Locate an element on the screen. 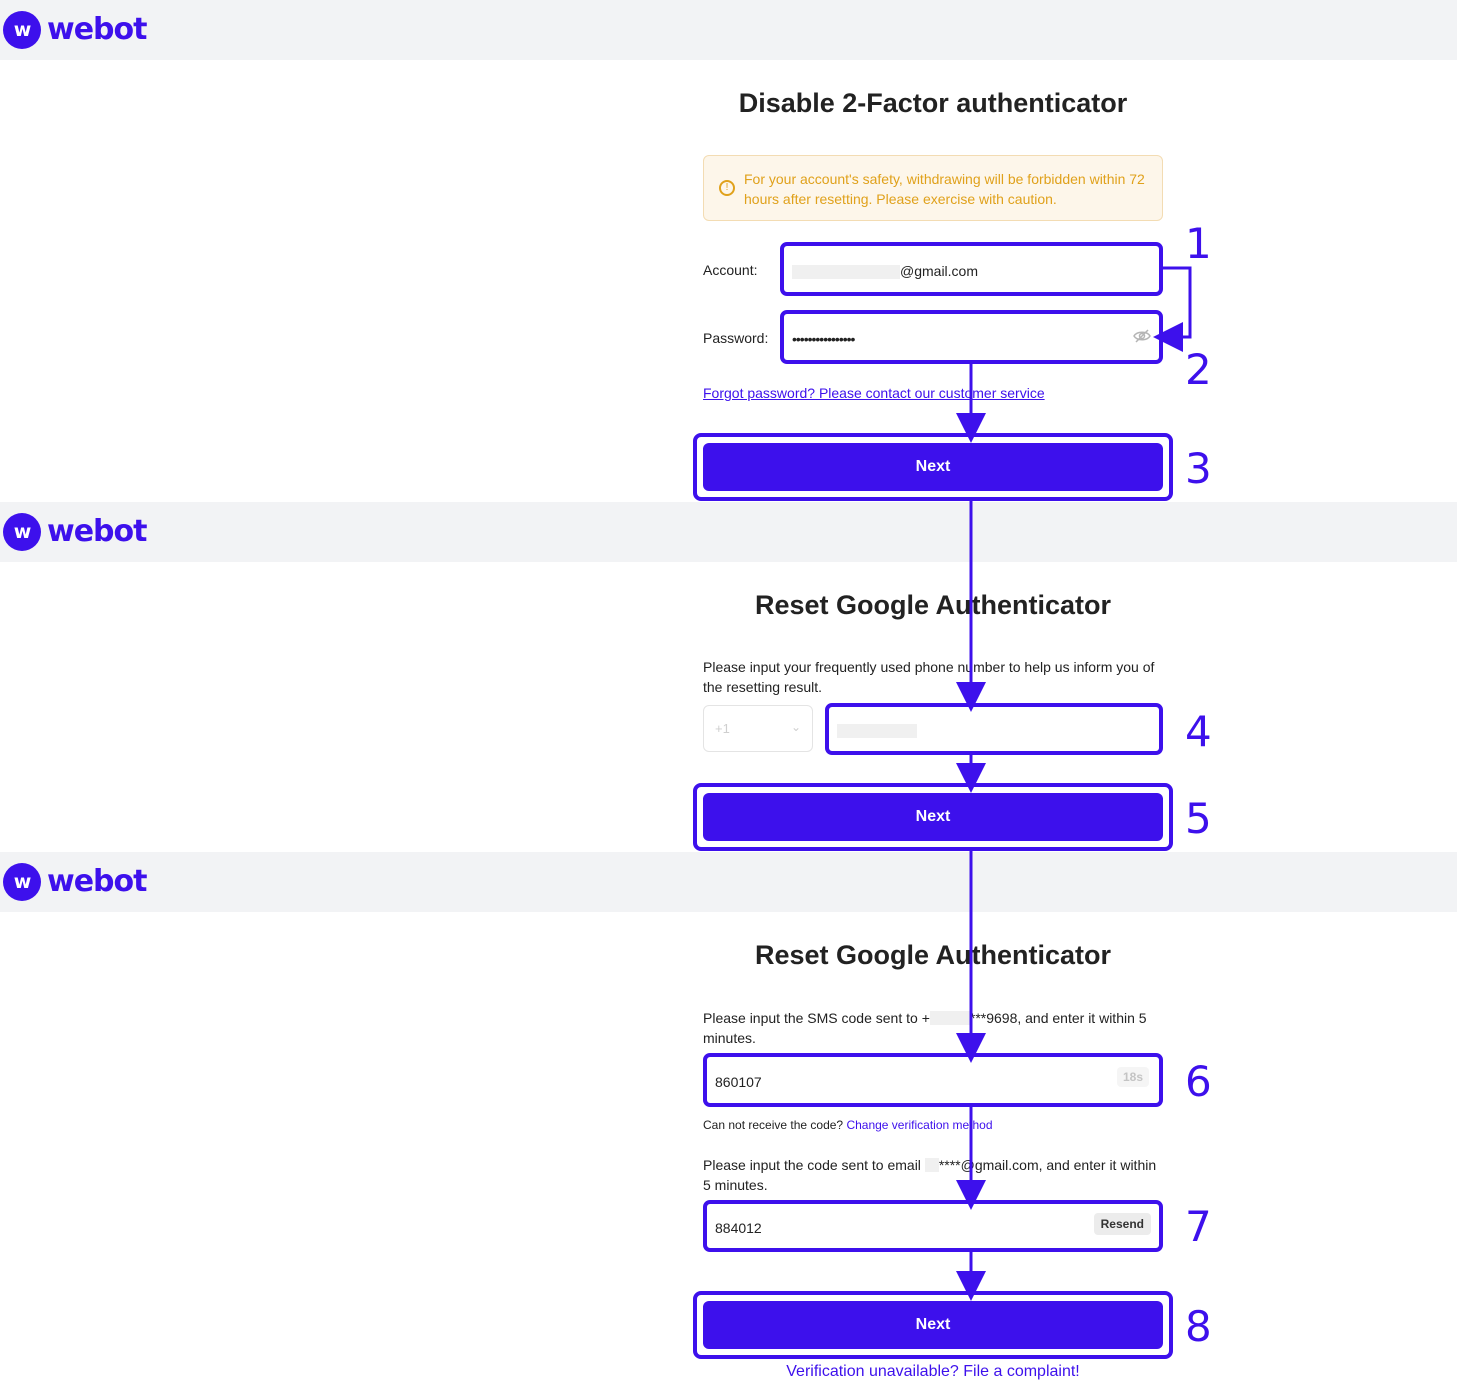  change-verification-link: Change verification method is located at coordinates (919, 1125).